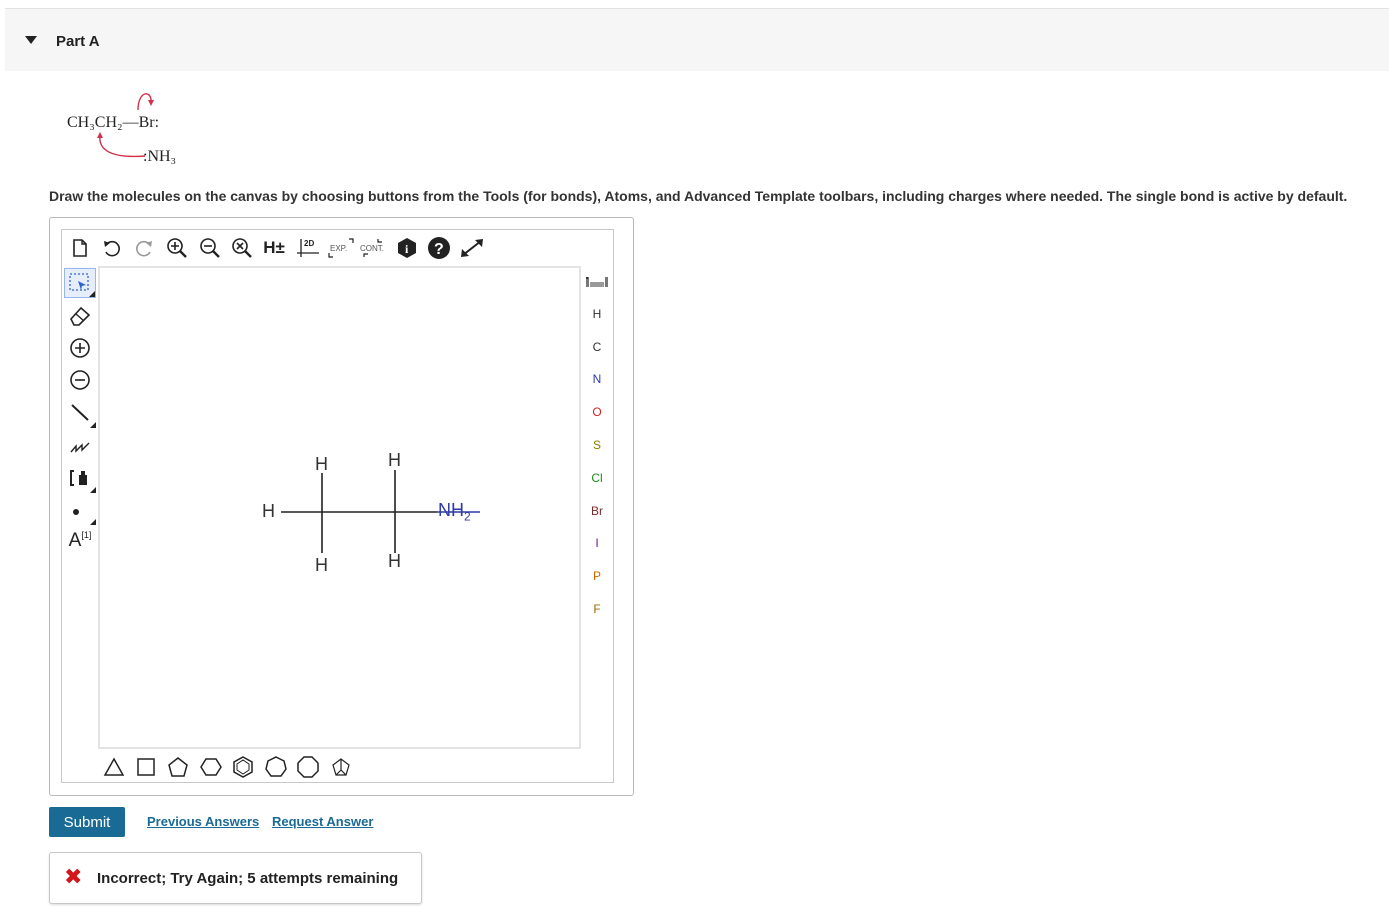 The width and height of the screenshot is (1389, 912). What do you see at coordinates (242, 248) in the screenshot?
I see `zoom-reset-icon` at bounding box center [242, 248].